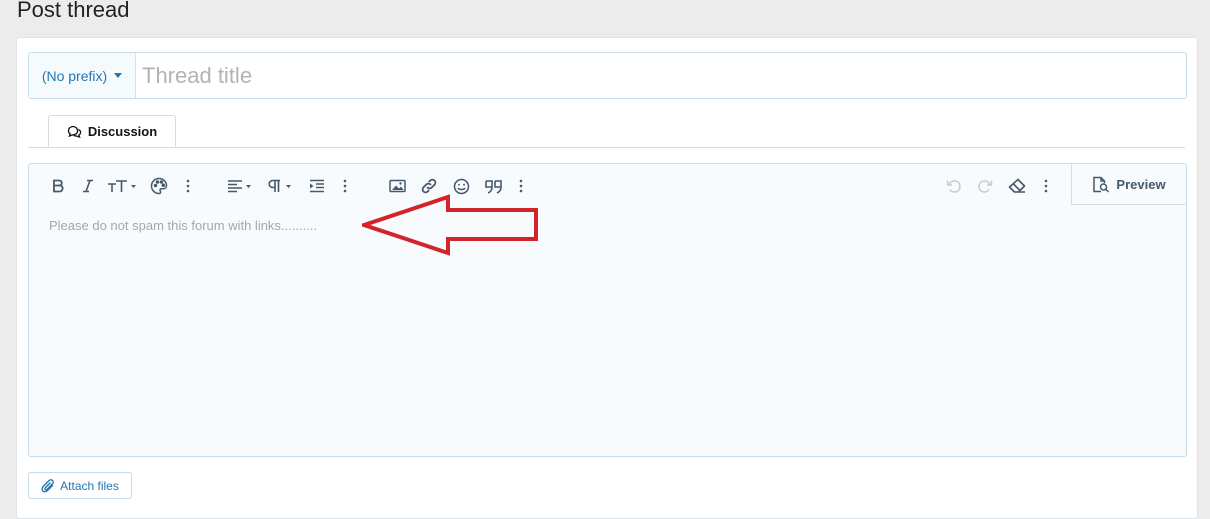 This screenshot has height=519, width=1210. I want to click on undo-button, so click(953, 186).